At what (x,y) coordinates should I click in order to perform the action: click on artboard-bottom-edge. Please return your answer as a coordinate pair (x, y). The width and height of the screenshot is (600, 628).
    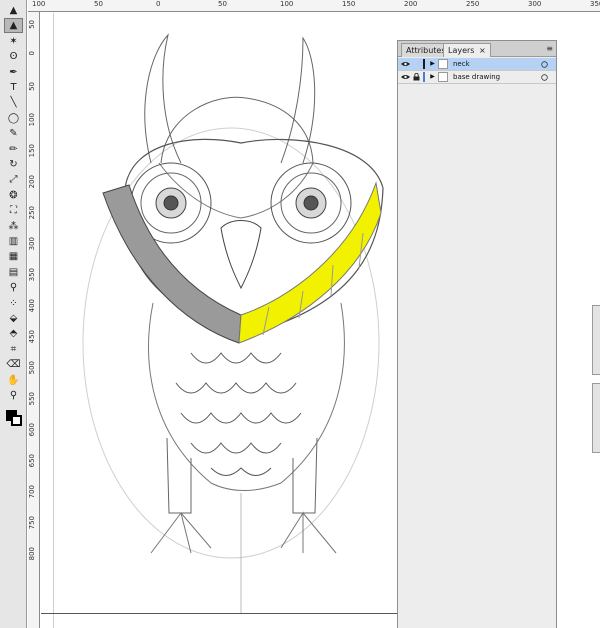
    Looking at the image, I should click on (221, 613).